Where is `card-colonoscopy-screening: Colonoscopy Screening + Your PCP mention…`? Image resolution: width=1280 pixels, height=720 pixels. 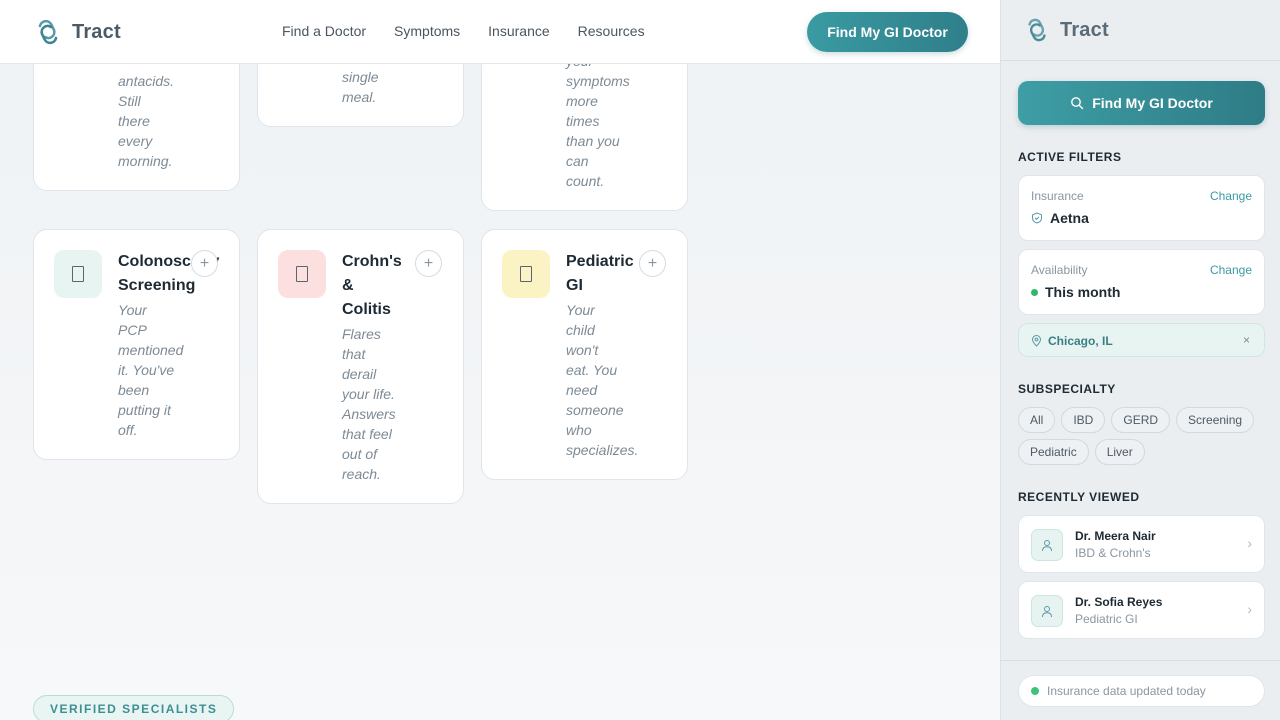
card-colonoscopy-screening: Colonoscopy Screening + Your PCP mention… is located at coordinates (136, 344).